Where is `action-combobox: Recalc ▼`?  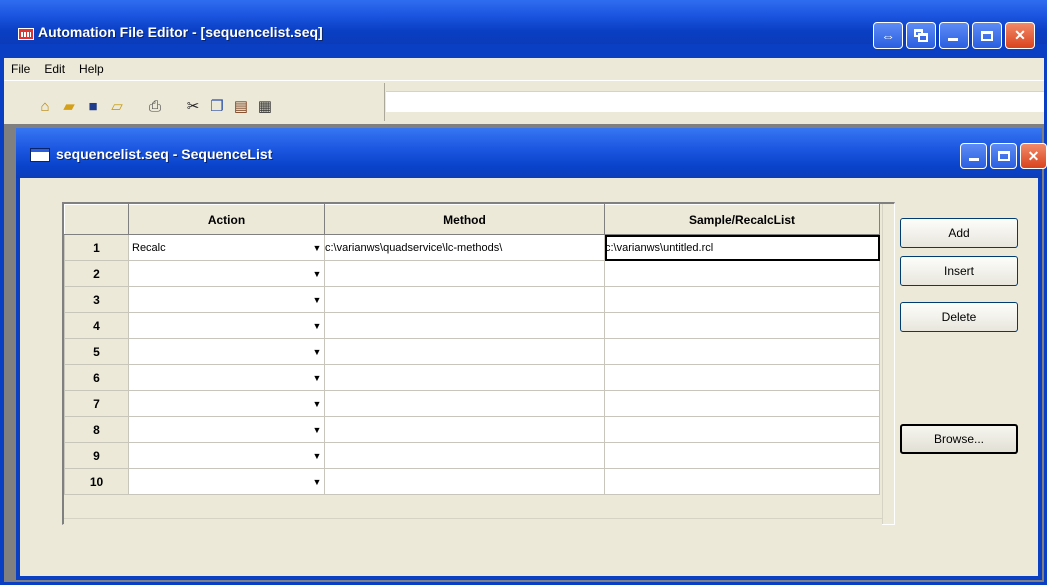 action-combobox: Recalc ▼ is located at coordinates (227, 248).